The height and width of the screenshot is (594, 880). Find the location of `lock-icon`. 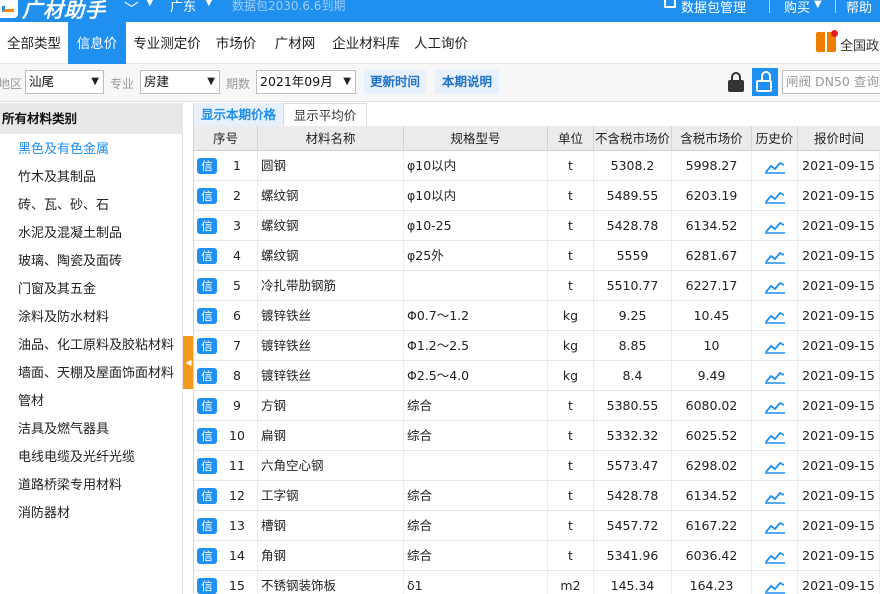

lock-icon is located at coordinates (736, 82).